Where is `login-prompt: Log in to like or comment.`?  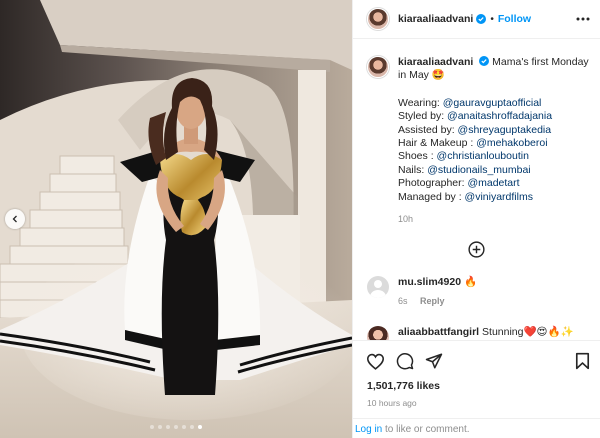
login-prompt: Log in to like or comment. is located at coordinates (476, 428).